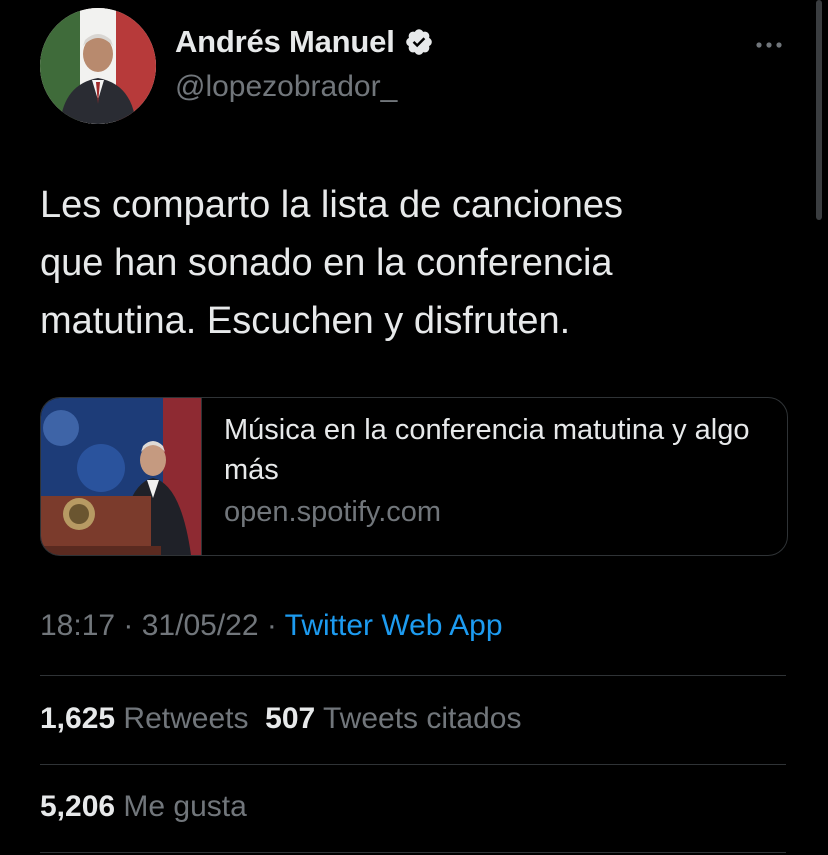  I want to click on retweets-link: 1,625 Retweets, so click(144, 718).